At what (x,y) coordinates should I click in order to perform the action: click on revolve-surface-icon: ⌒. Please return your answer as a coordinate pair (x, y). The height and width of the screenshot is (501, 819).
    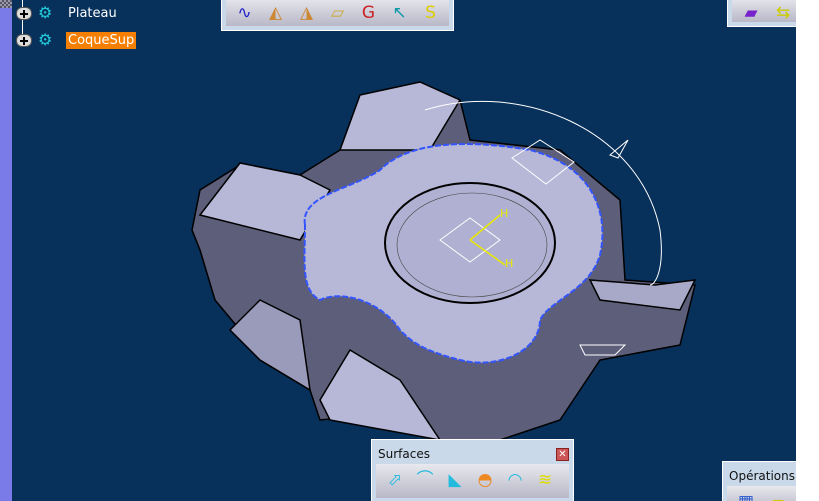
    Looking at the image, I should click on (425, 480).